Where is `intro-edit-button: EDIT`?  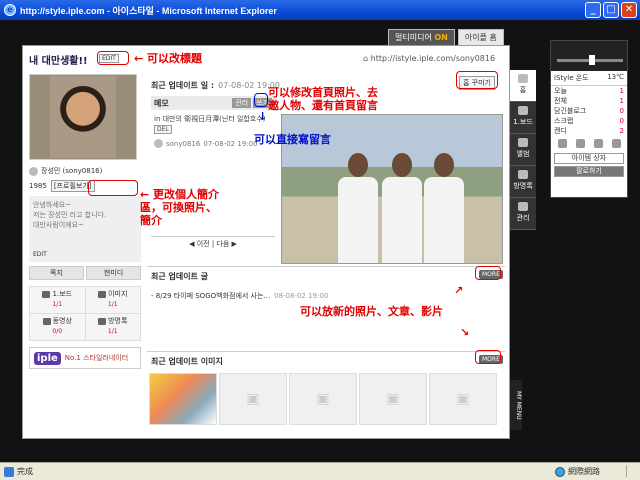 intro-edit-button: EDIT is located at coordinates (40, 255).